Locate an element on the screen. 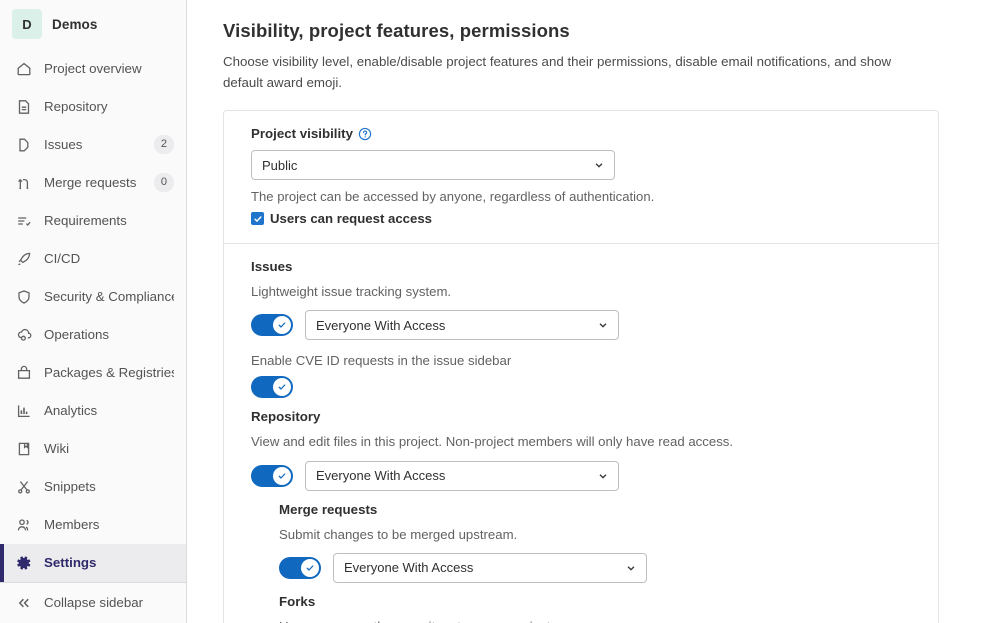 This screenshot has height=623, width=997. sidebar-item-repository: Repository is located at coordinates (93, 107).